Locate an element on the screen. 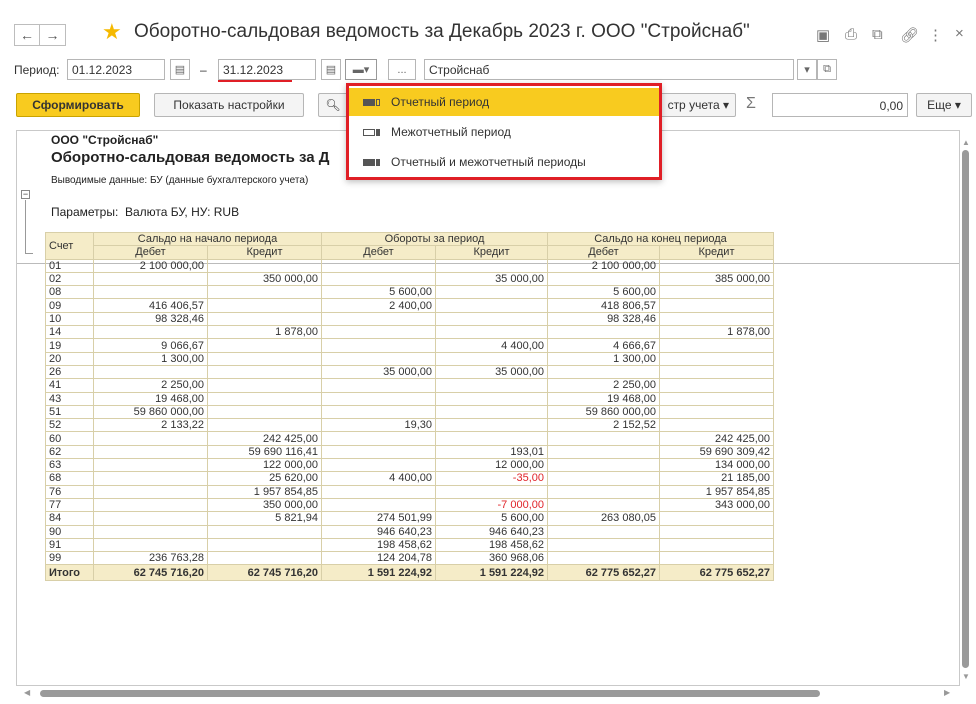 The image size is (976, 704). organization-input: Стройснаб is located at coordinates (609, 69).